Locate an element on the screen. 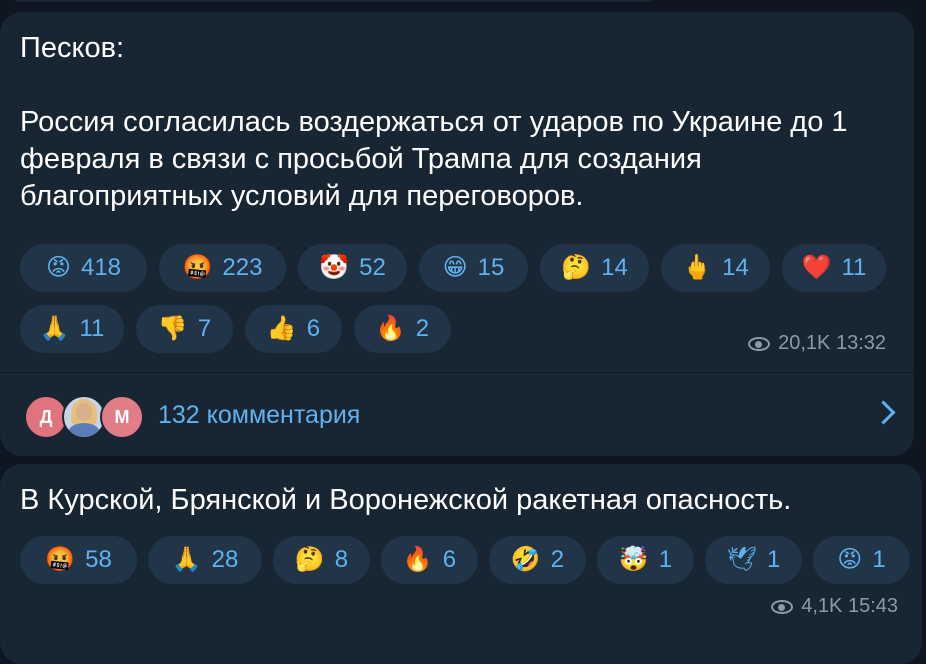 This screenshot has width=926, height=664. reaction-fire: 🔥 6 is located at coordinates (429, 560).